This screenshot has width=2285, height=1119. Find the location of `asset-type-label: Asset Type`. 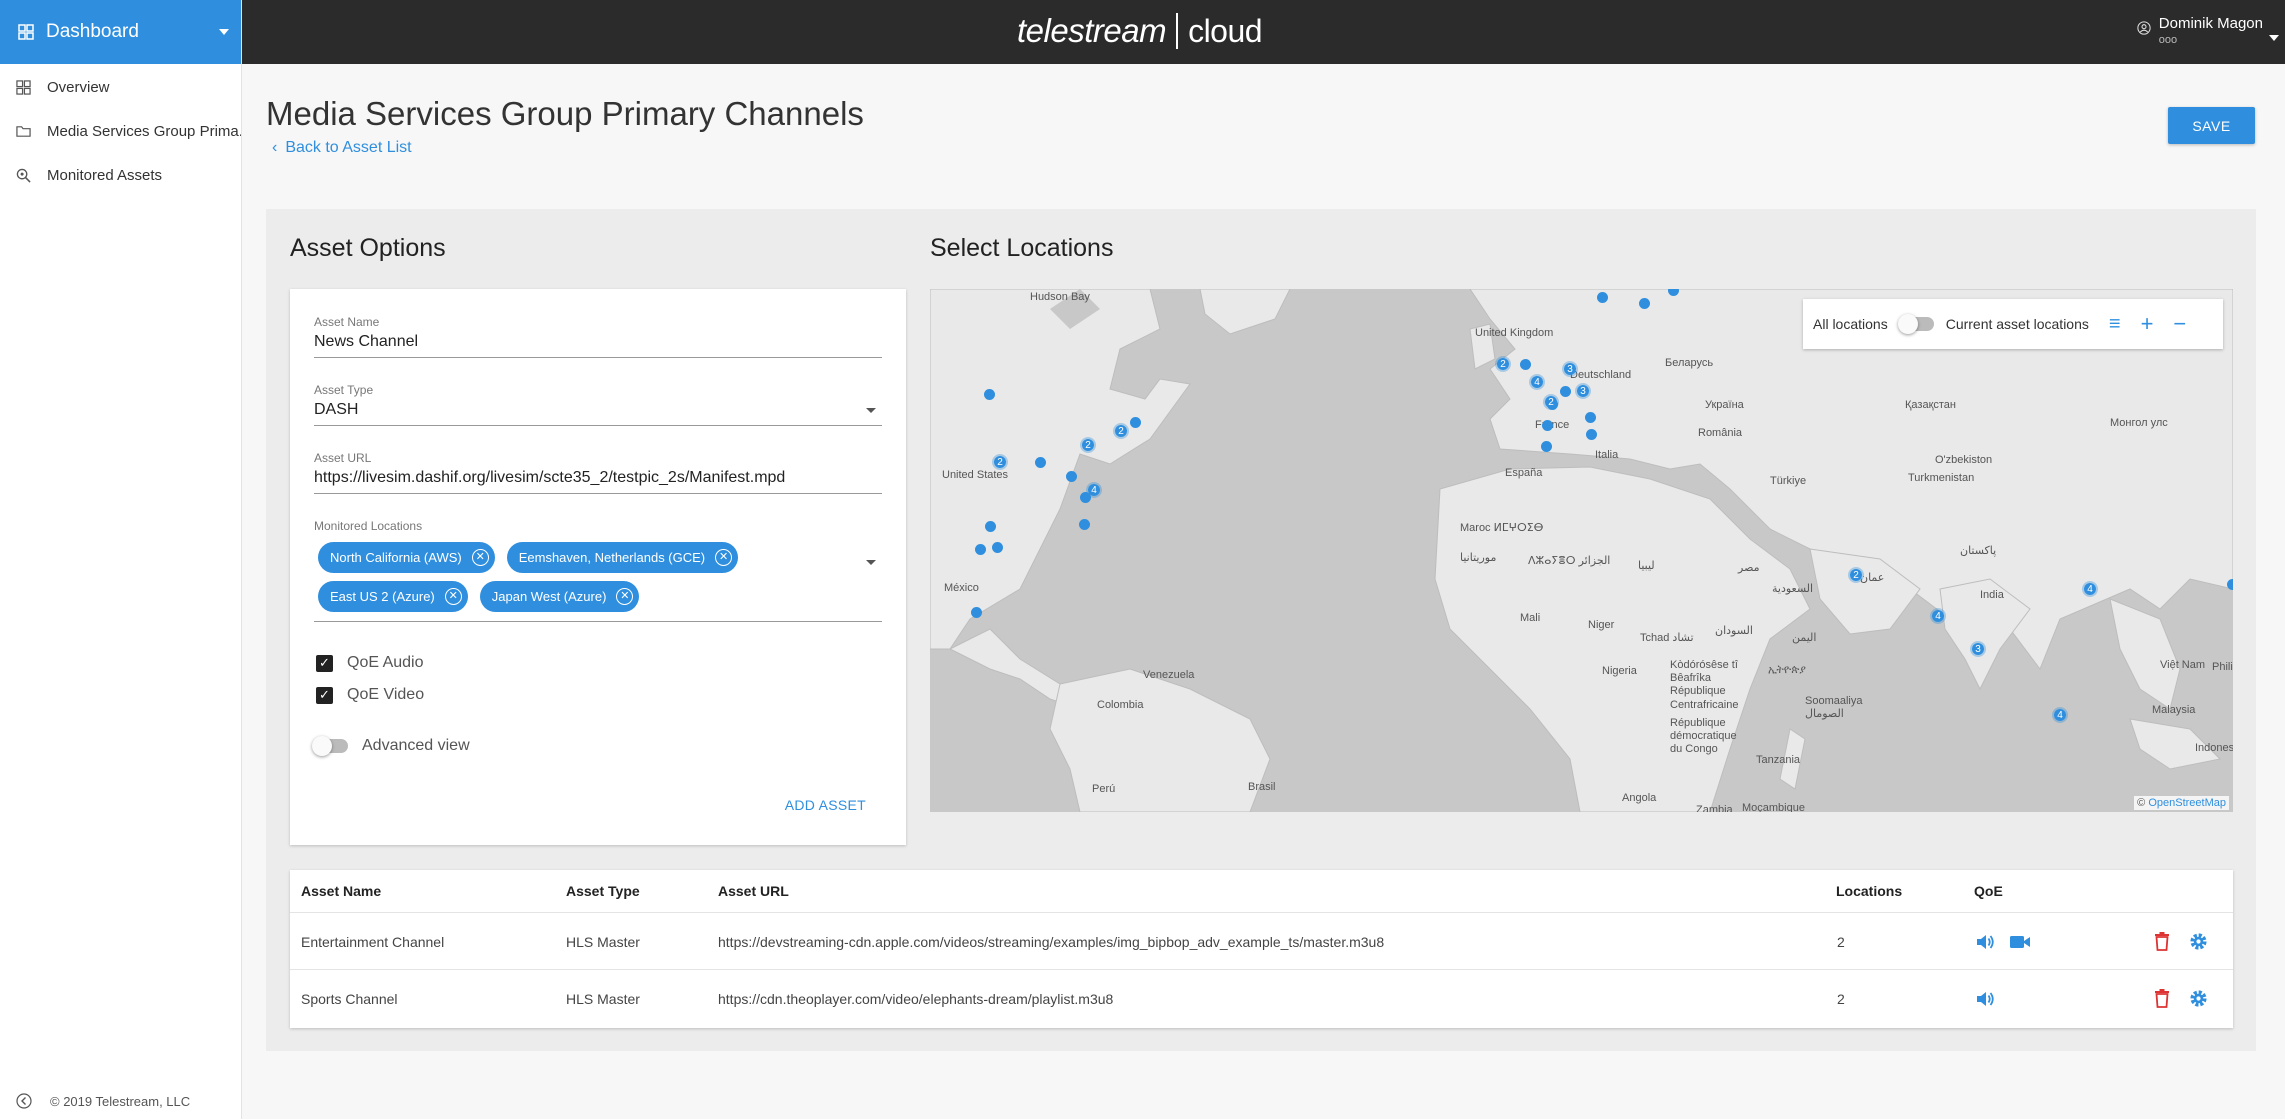

asset-type-label: Asset Type is located at coordinates (344, 390).